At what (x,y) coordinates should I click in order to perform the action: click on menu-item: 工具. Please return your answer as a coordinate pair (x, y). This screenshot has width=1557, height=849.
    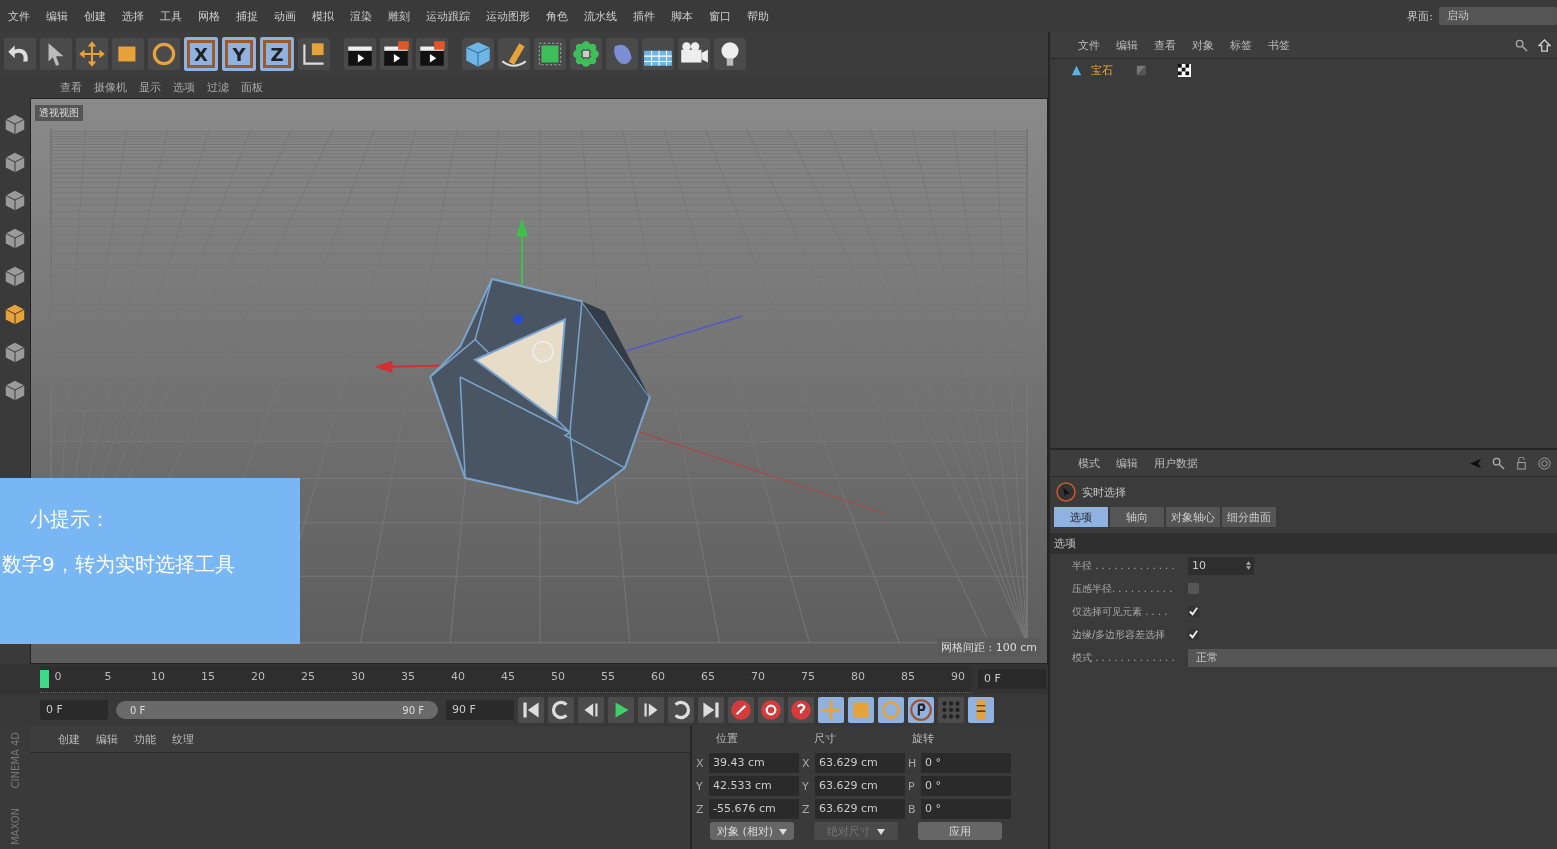
    Looking at the image, I should click on (171, 16).